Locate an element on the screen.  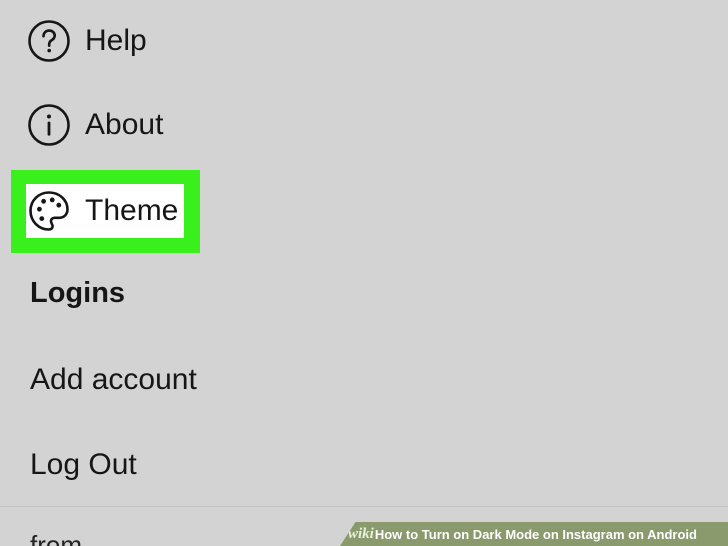
from-footer-label: from is located at coordinates (56, 538).